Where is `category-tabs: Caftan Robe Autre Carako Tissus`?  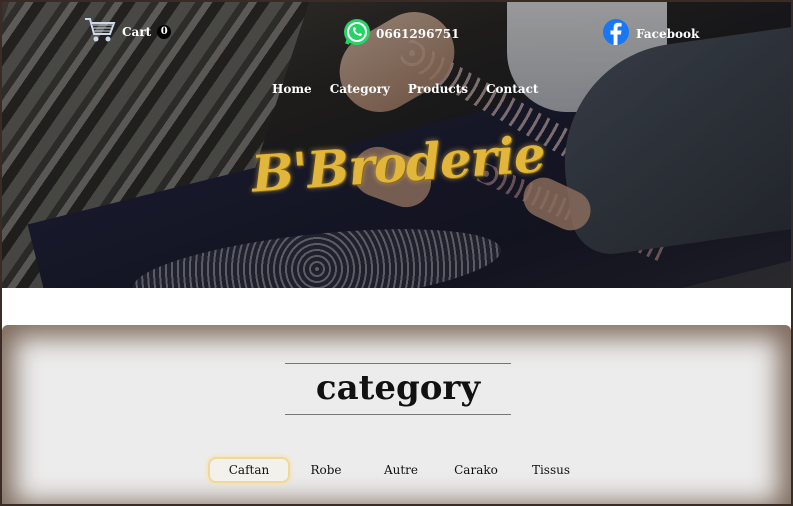
category-tabs: Caftan Robe Autre Carako Tissus is located at coordinates (397, 470).